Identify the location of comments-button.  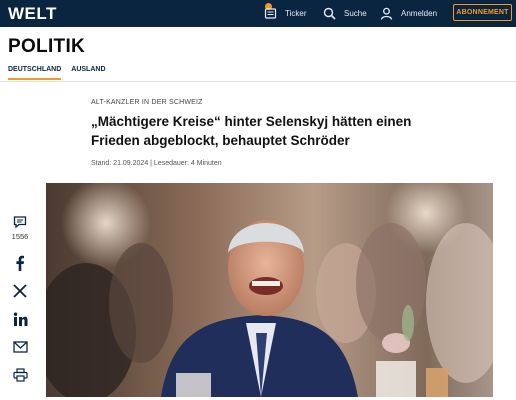
(20, 222).